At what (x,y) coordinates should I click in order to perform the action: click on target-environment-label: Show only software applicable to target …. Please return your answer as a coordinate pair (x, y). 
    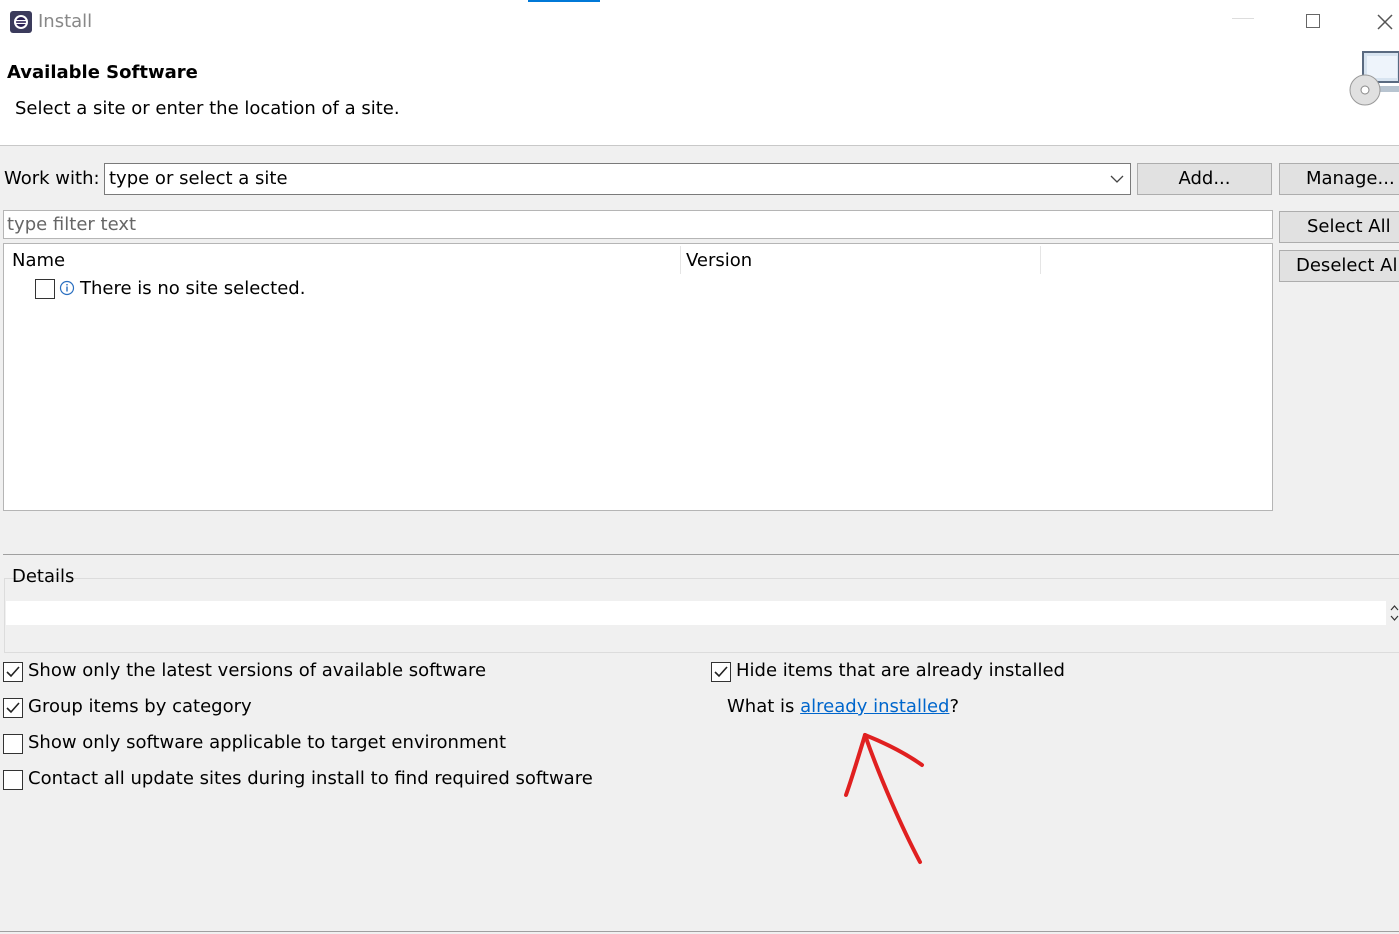
    Looking at the image, I should click on (267, 742).